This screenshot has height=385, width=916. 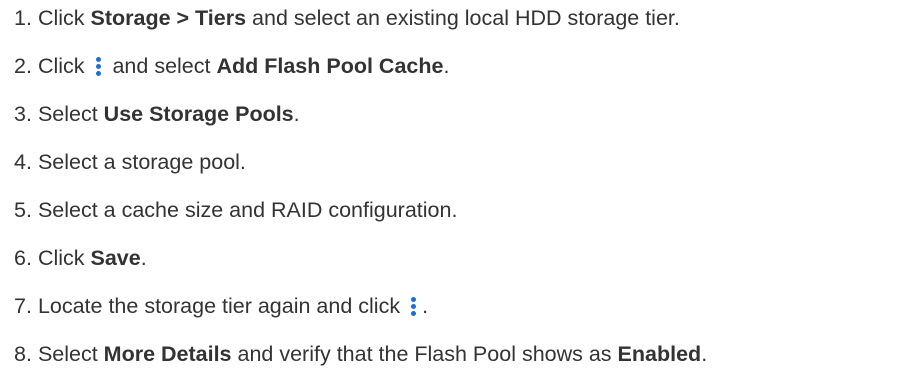 What do you see at coordinates (23, 18) in the screenshot?
I see `step-number: 1.` at bounding box center [23, 18].